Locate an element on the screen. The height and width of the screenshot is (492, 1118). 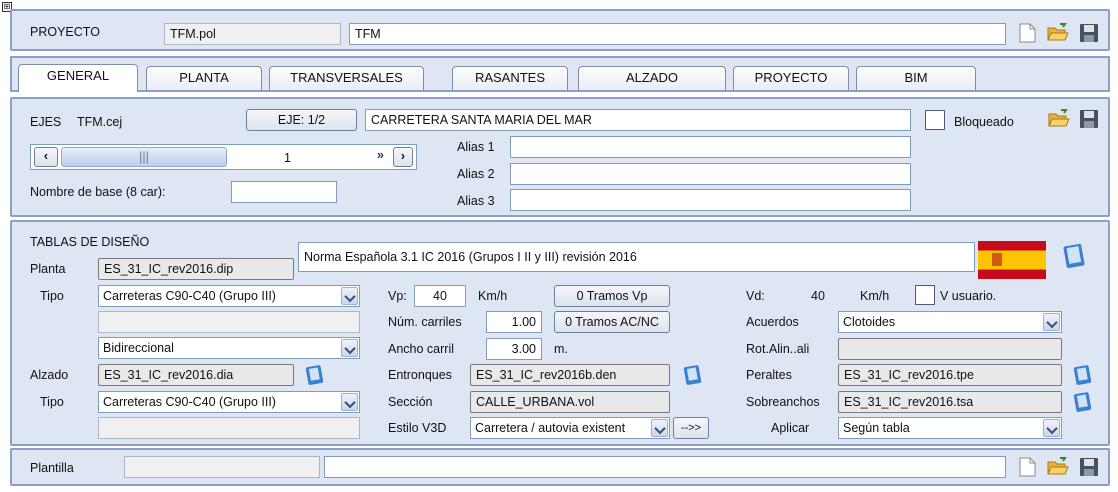
alias3-field is located at coordinates (710, 200).